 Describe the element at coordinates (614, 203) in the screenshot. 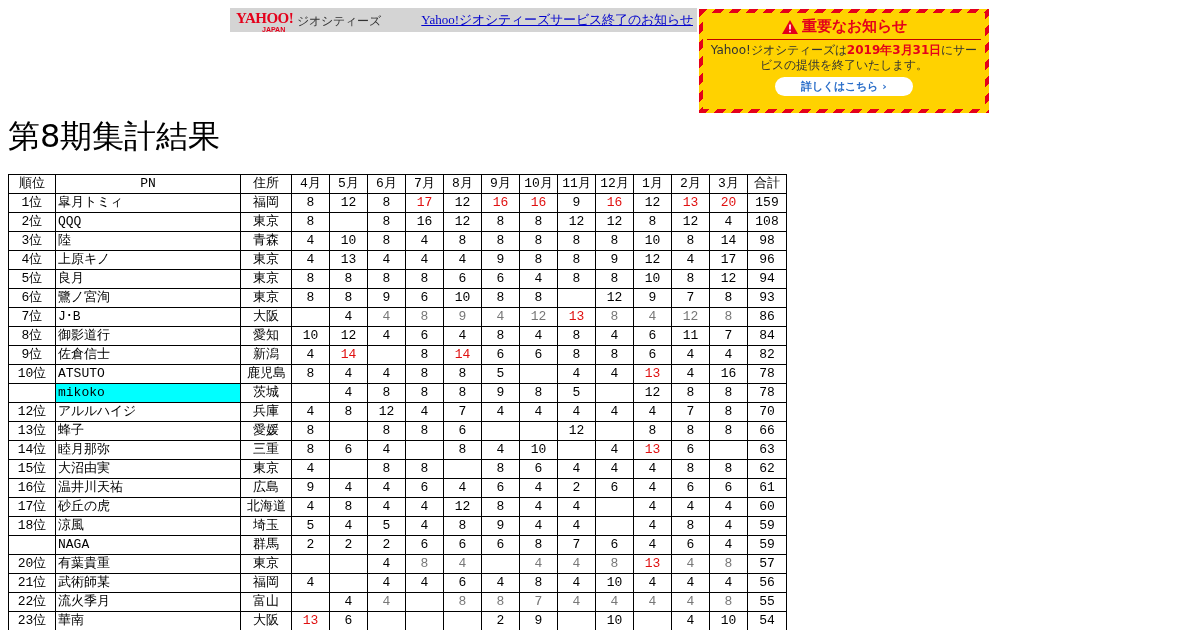

I see `score-cell: 16` at that location.